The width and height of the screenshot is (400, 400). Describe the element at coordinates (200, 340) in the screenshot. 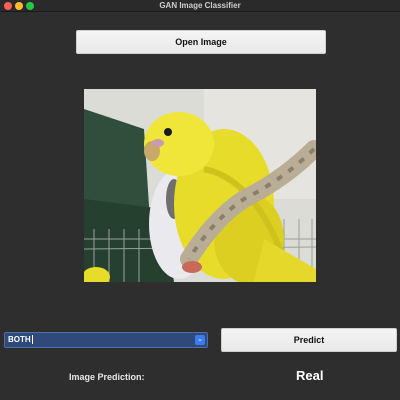

I see `chevron-updown-icon: ⌄` at that location.